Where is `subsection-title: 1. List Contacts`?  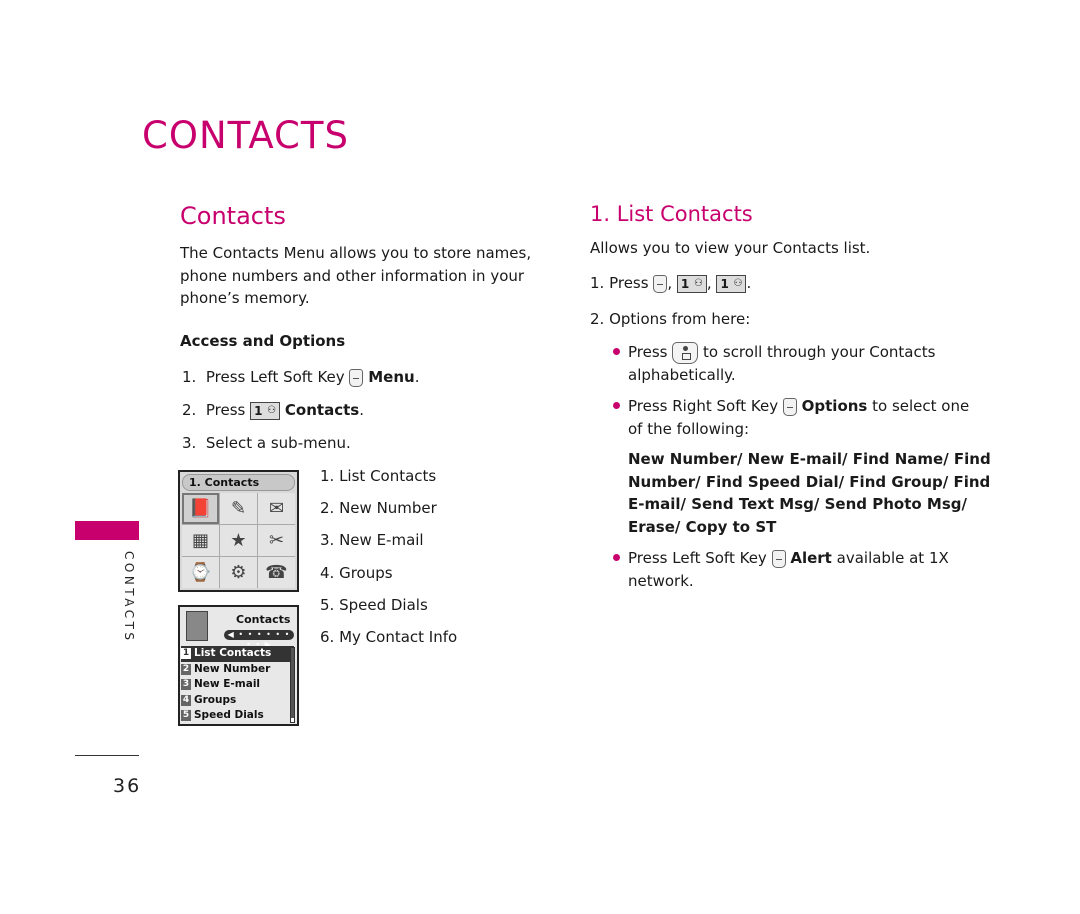
subsection-title: 1. List Contacts is located at coordinates (671, 214).